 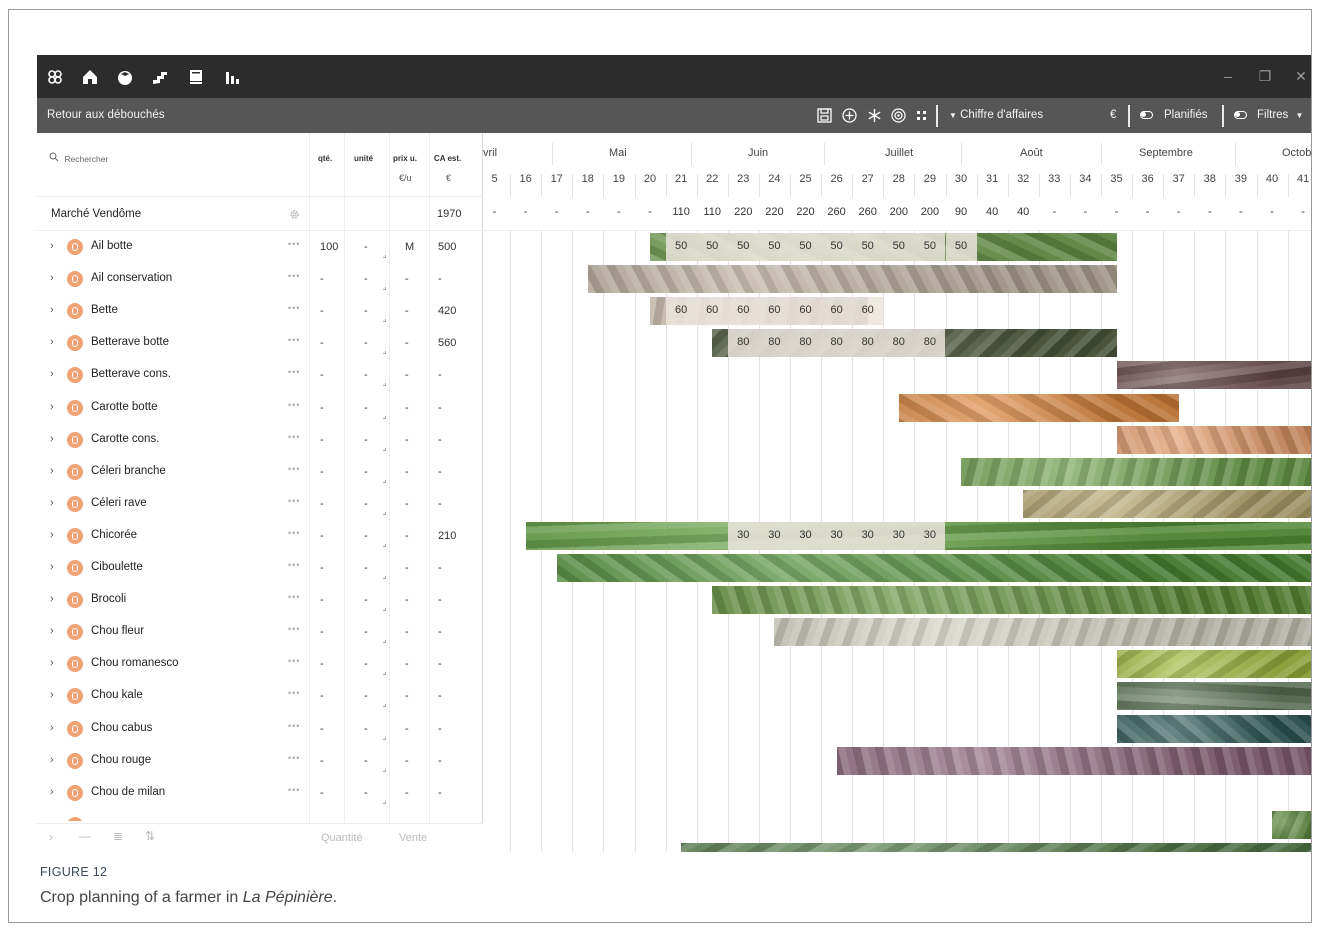 What do you see at coordinates (160, 77) in the screenshot?
I see `stairs-icon` at bounding box center [160, 77].